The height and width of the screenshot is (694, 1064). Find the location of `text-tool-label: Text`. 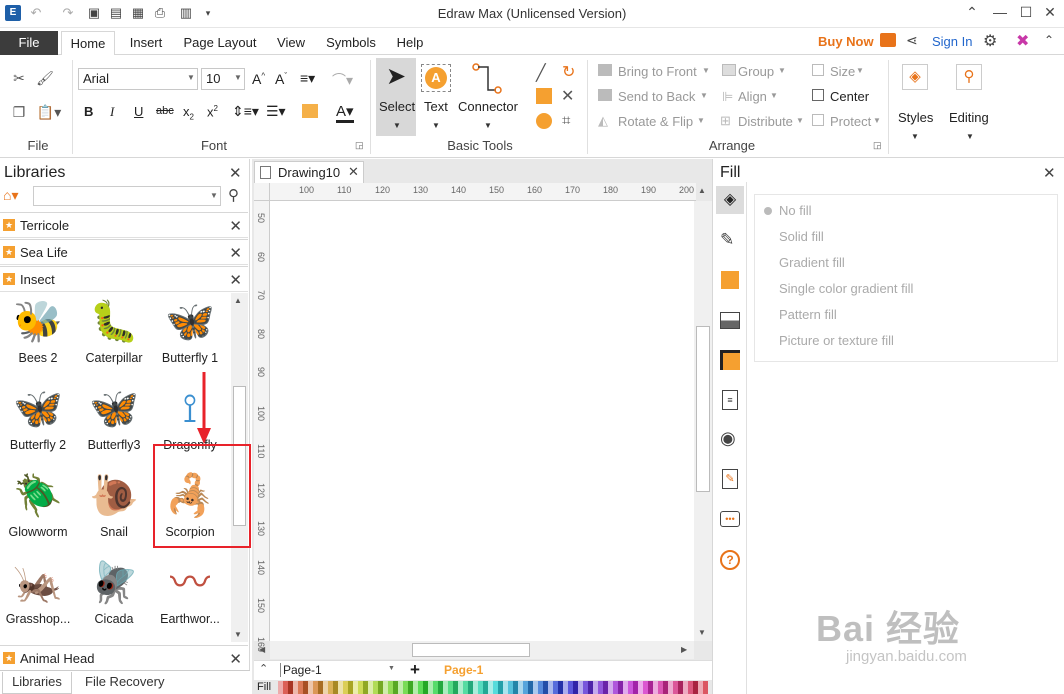

text-tool-label: Text is located at coordinates (436, 106).